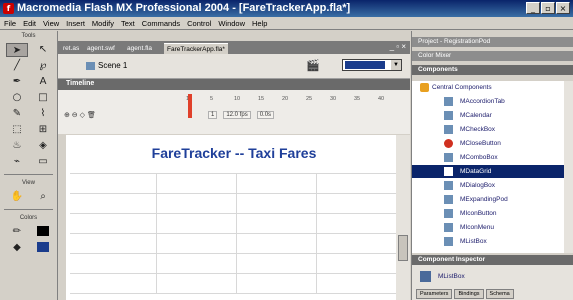 The height and width of the screenshot is (300, 573). I want to click on tab-agent-fla: agent.fla, so click(139, 48).